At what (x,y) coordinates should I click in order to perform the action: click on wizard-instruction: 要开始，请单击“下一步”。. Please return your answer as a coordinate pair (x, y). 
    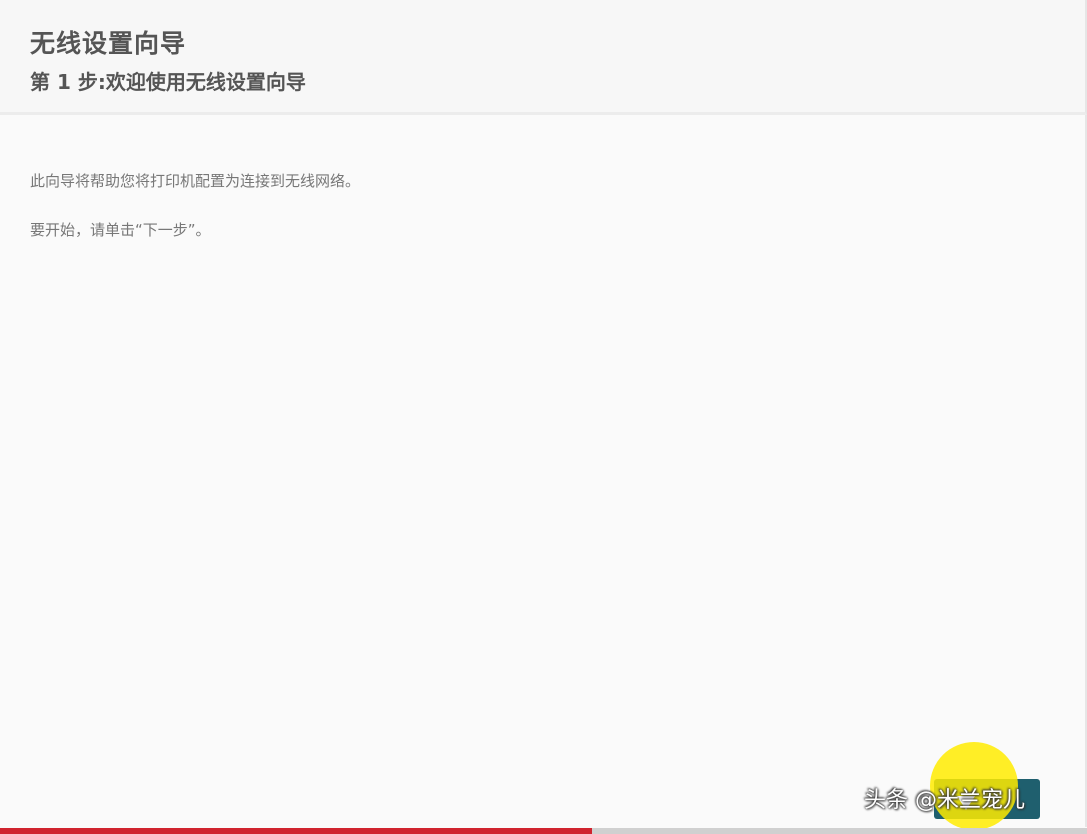
    Looking at the image, I should click on (120, 230).